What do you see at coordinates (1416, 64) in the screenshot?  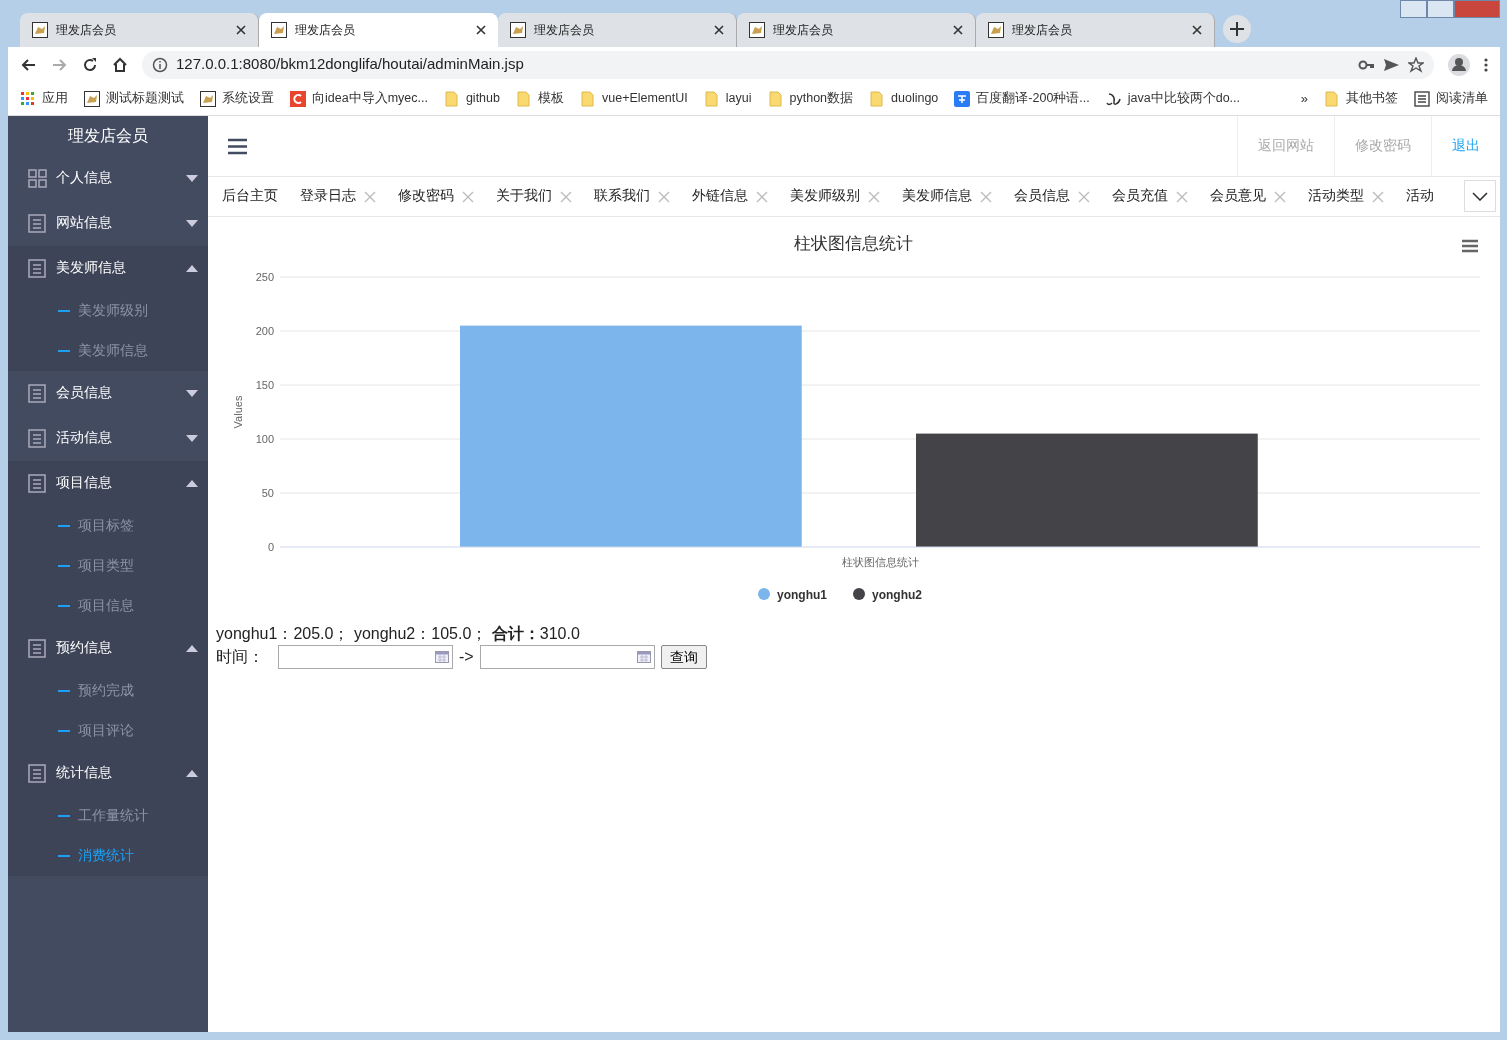 I see `star-icon` at bounding box center [1416, 64].